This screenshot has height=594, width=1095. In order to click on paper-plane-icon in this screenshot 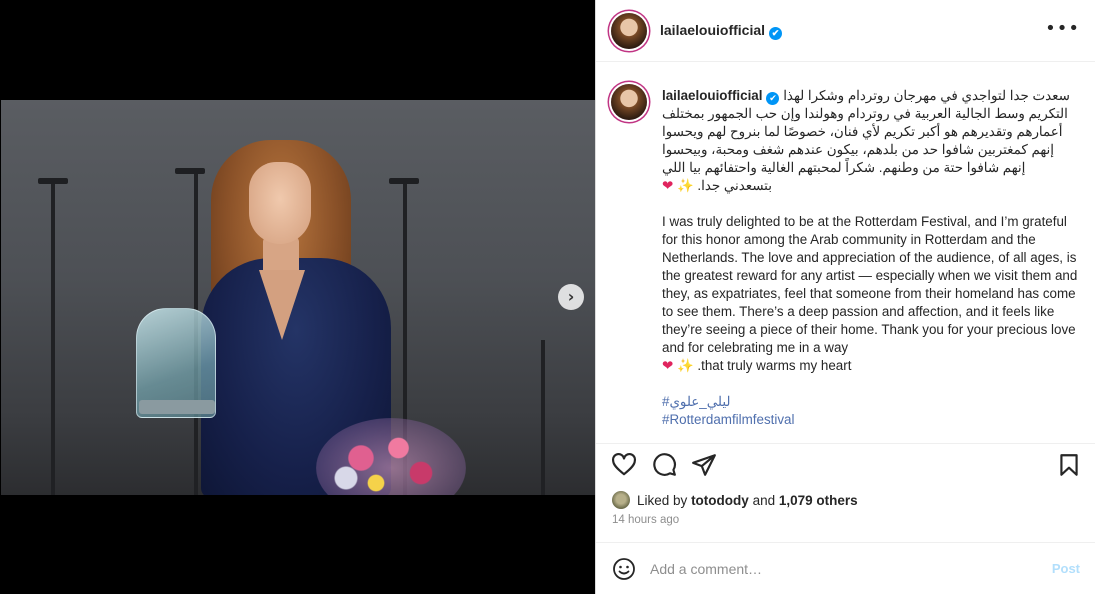, I will do `click(704, 465)`.